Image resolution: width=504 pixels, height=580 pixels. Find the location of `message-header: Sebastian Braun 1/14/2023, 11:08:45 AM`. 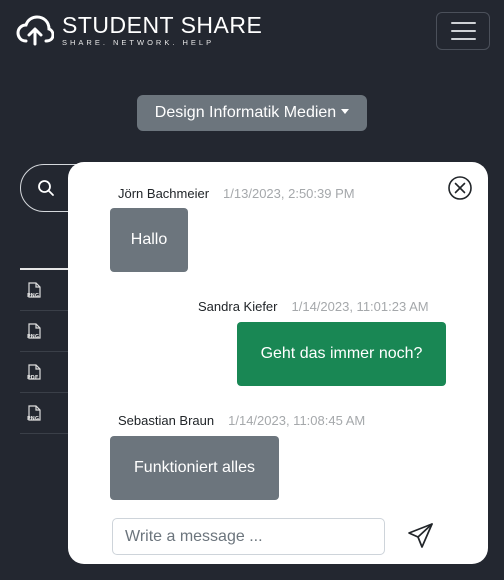

message-header: Sebastian Braun 1/14/2023, 11:08:45 AM is located at coordinates (241, 420).